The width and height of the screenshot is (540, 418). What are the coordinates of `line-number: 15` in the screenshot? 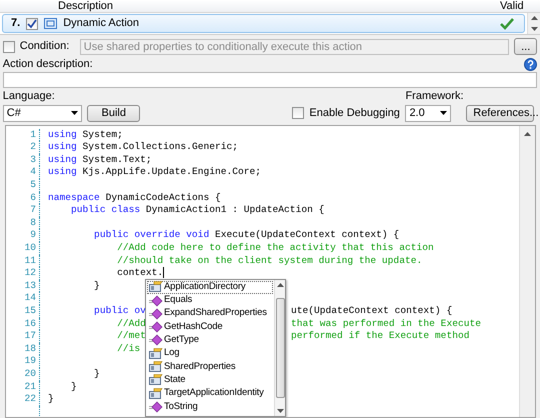 It's located at (23, 311).